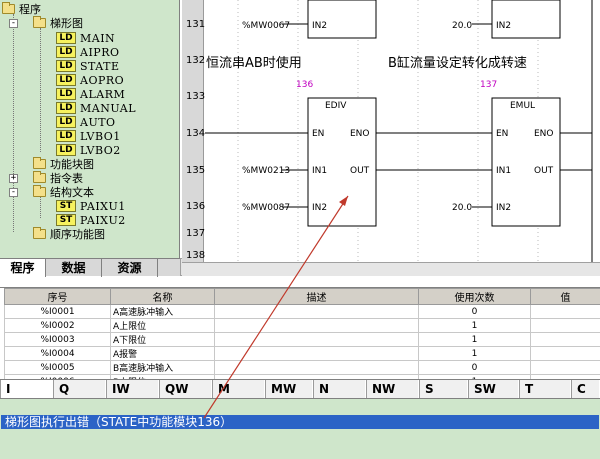 The width and height of the screenshot is (600, 459). What do you see at coordinates (474, 296) in the screenshot?
I see `column-header: 使用次数` at bounding box center [474, 296].